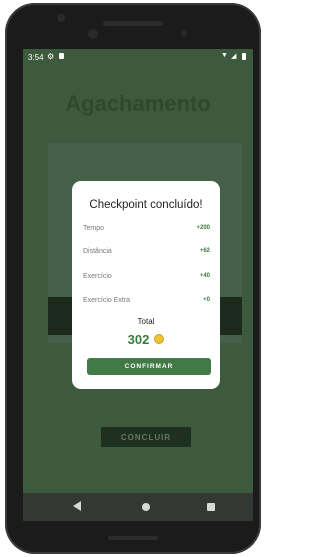 This screenshot has width=320, height=557. Describe the element at coordinates (146, 507) in the screenshot. I see `home-icon` at that location.